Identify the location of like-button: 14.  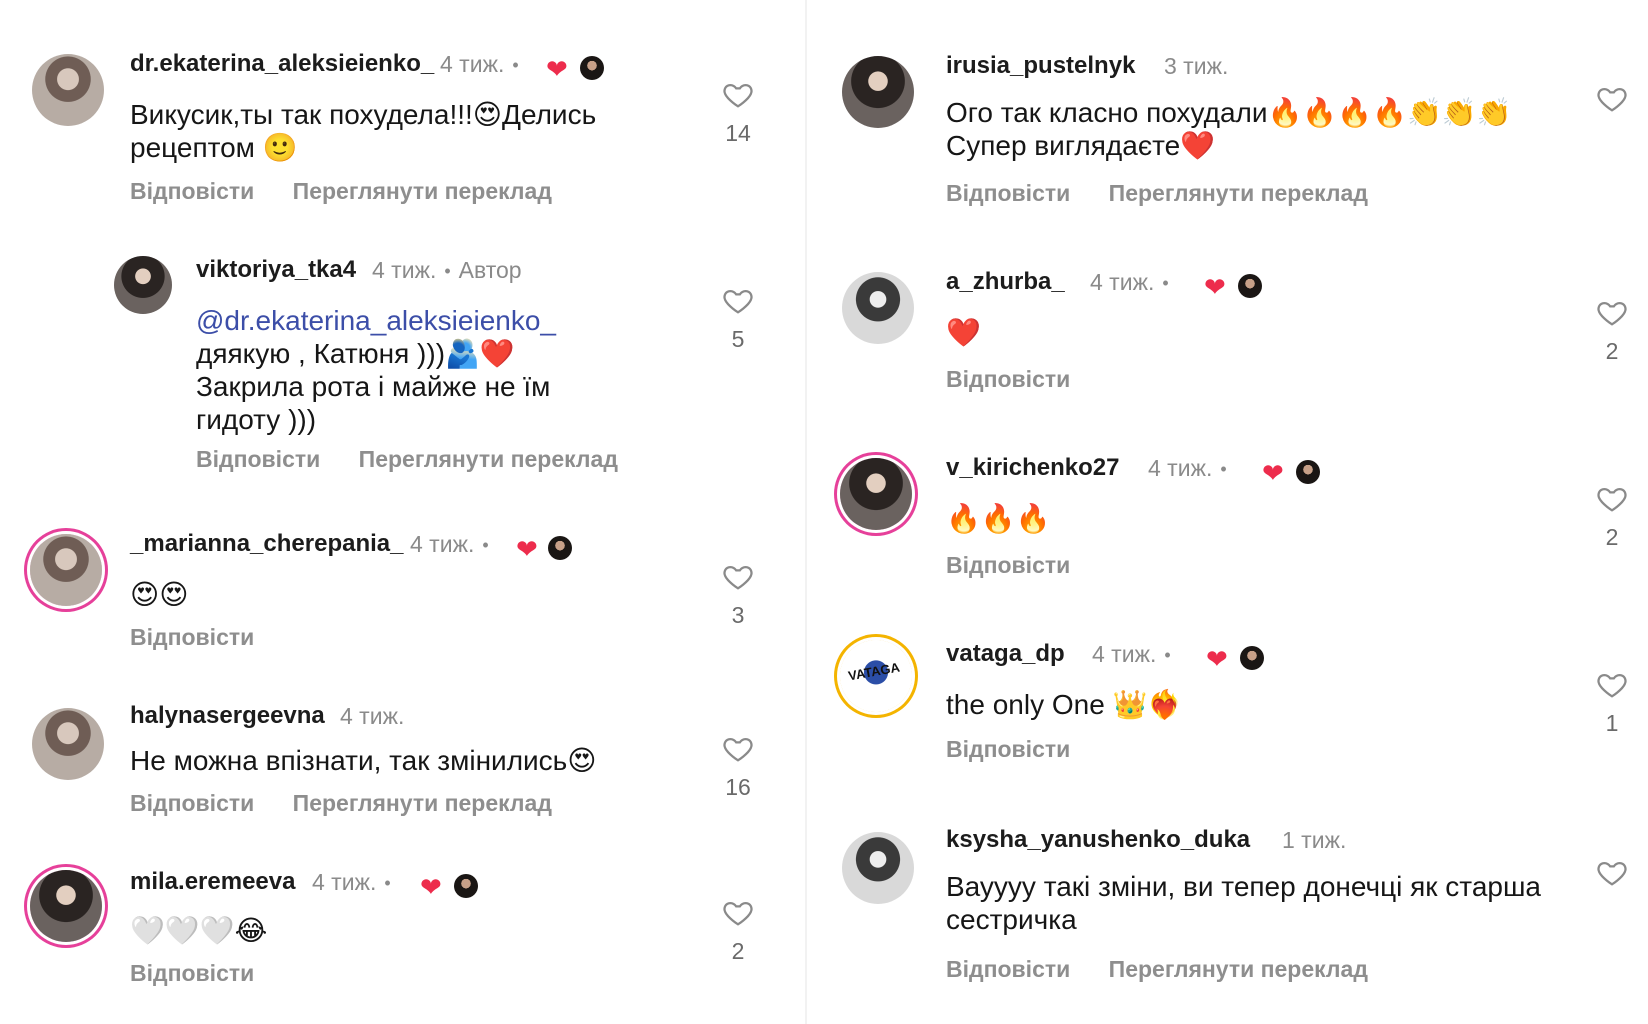
(738, 112).